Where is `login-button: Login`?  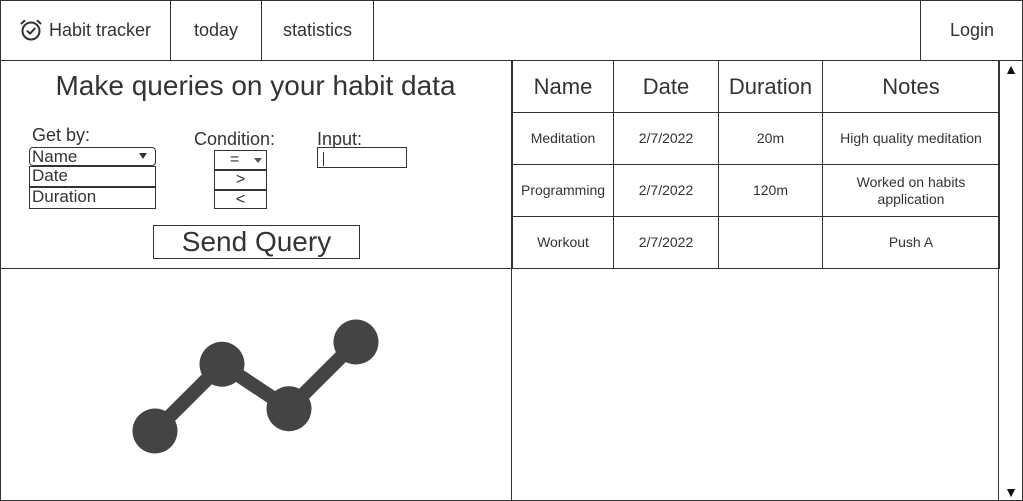
login-button: Login is located at coordinates (971, 30).